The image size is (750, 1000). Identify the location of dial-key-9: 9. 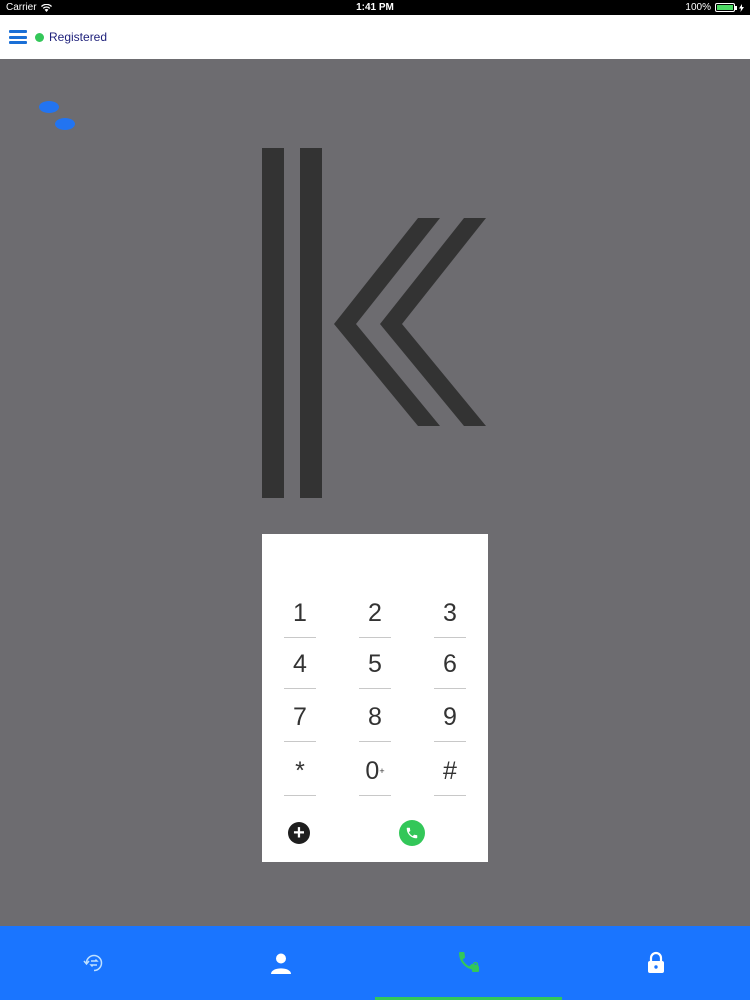
(450, 721).